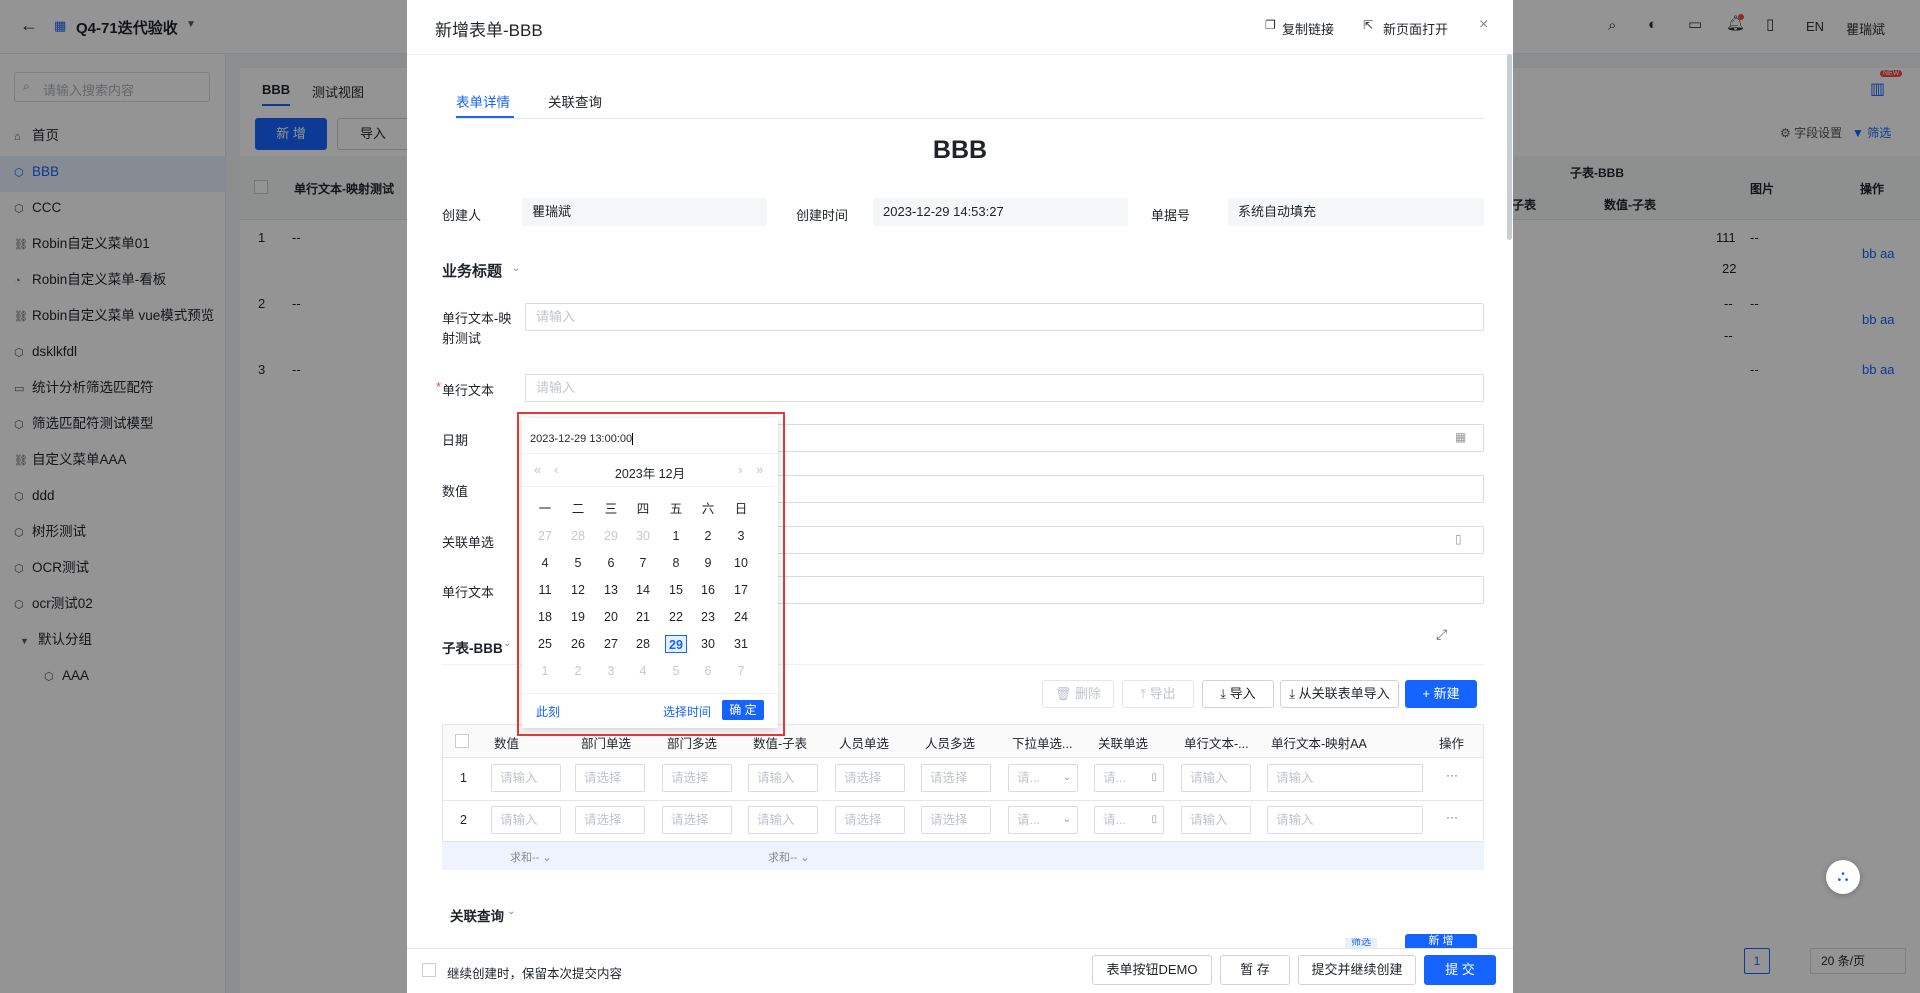  Describe the element at coordinates (429, 970) in the screenshot. I see `keep-content-checkbox` at that location.